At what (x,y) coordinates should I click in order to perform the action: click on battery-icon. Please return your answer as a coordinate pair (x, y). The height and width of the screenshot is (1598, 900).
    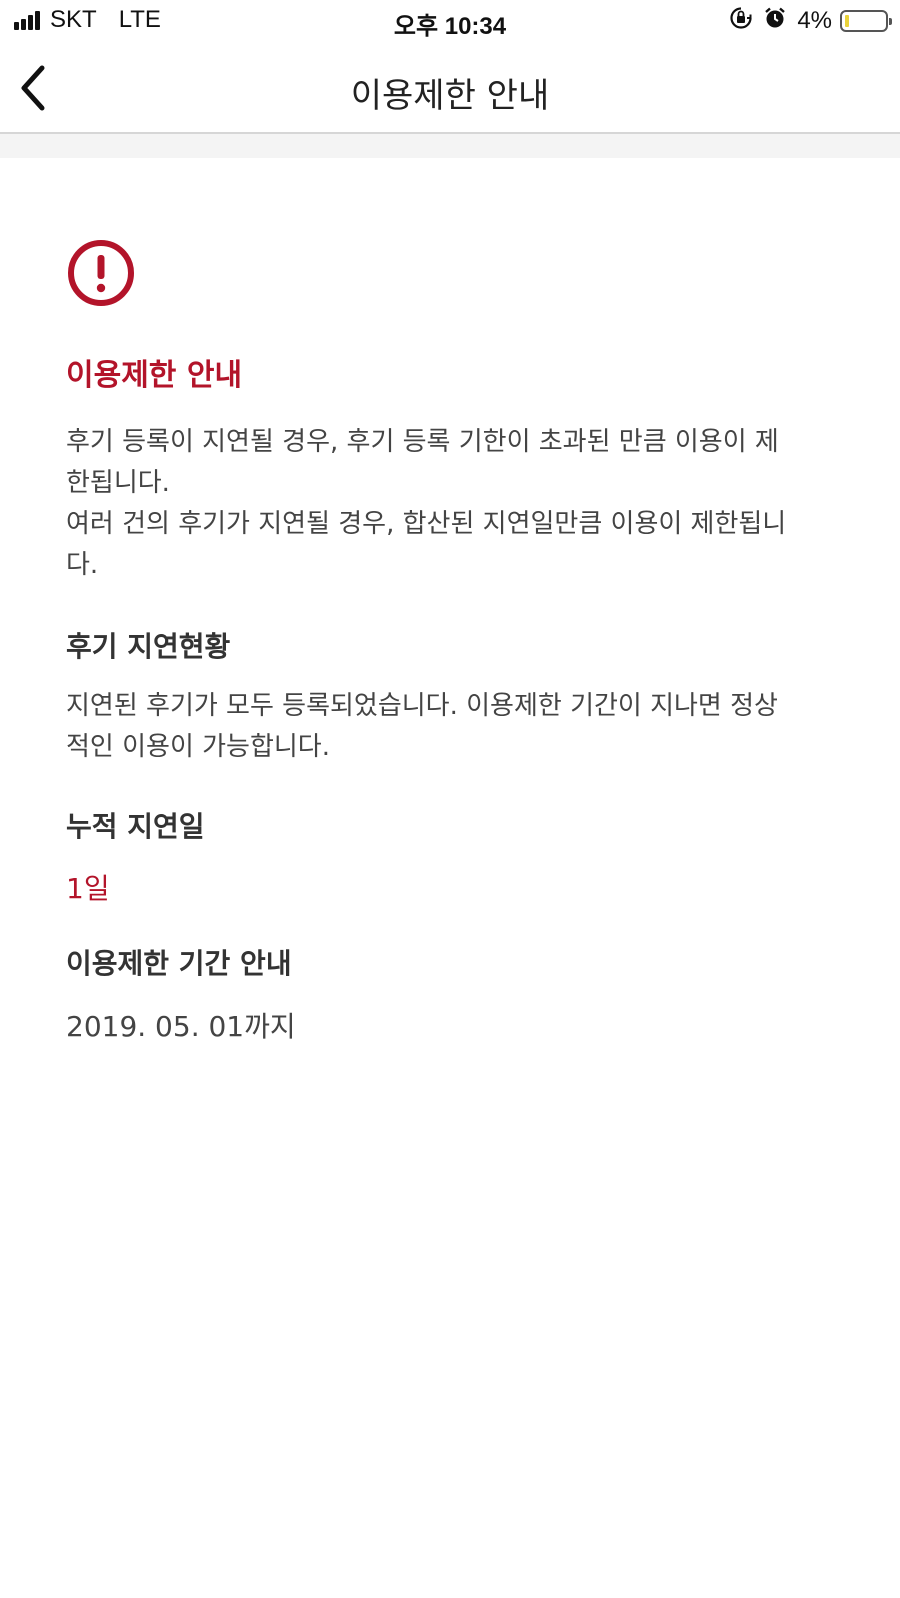
    Looking at the image, I should click on (866, 21).